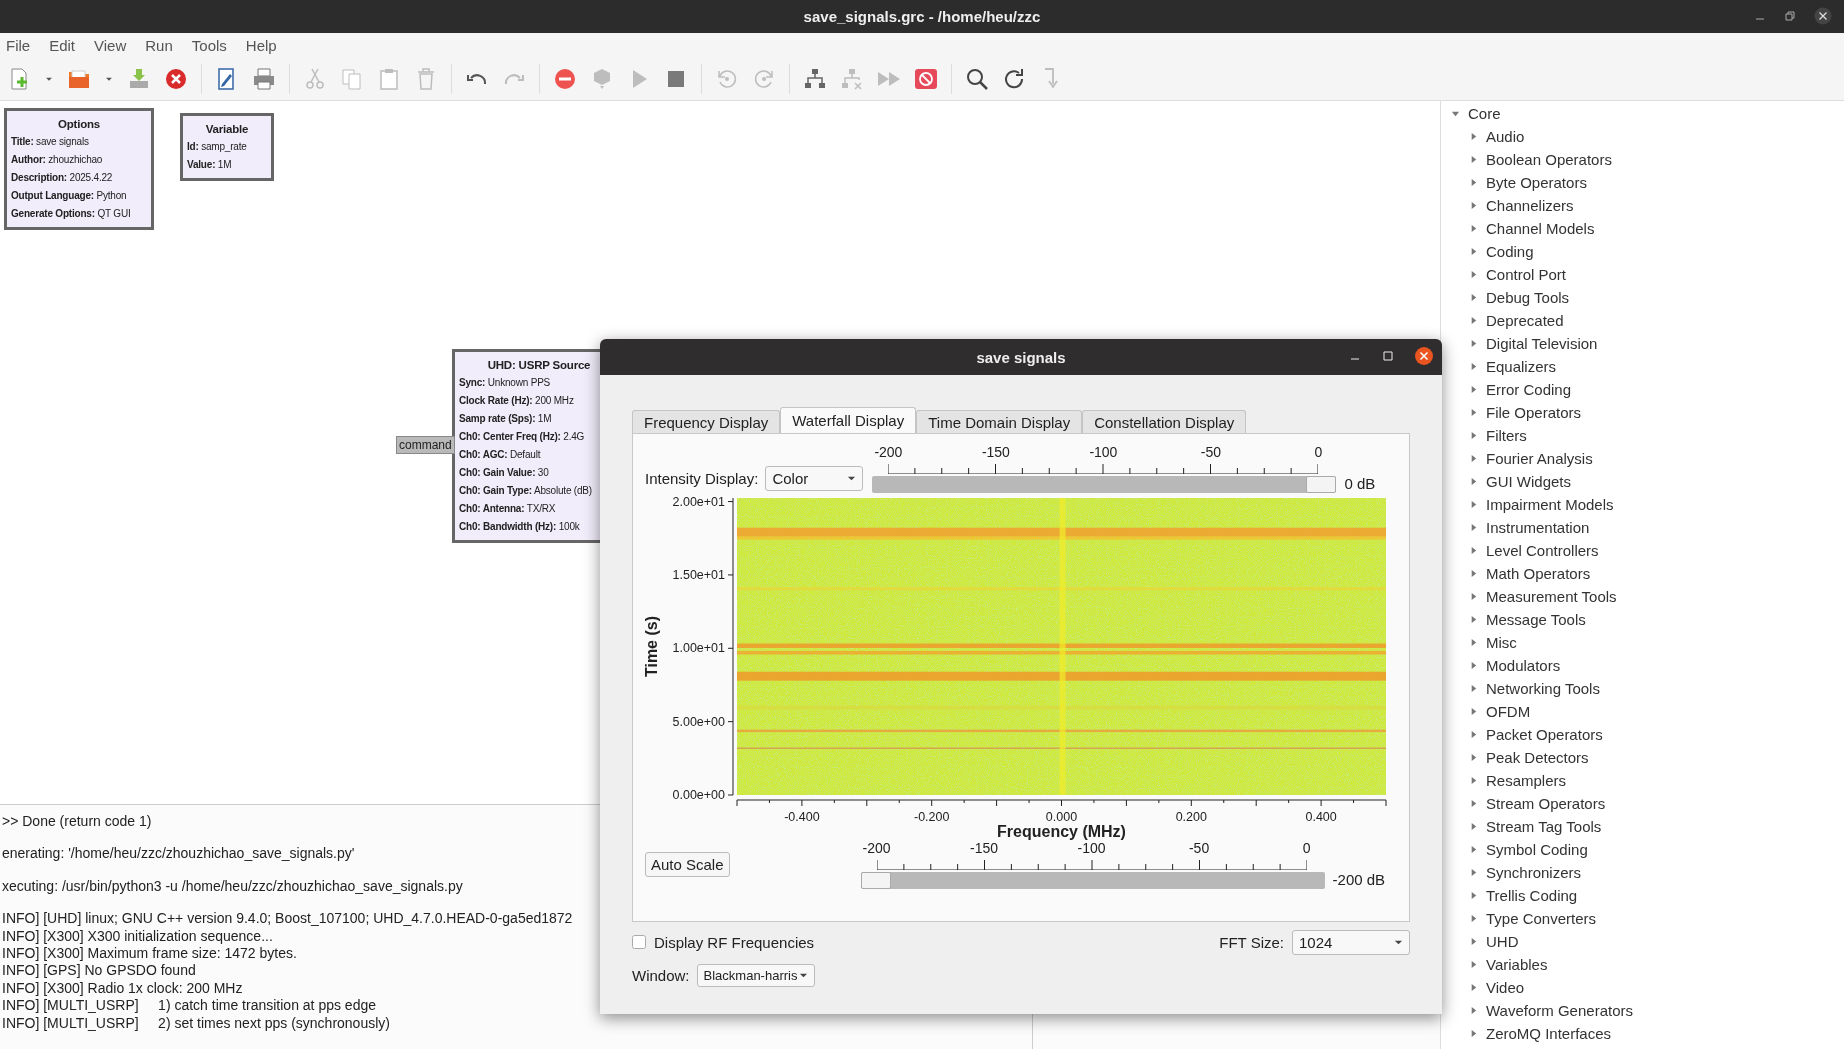  What do you see at coordinates (261, 45) in the screenshot?
I see `menu-item: Help` at bounding box center [261, 45].